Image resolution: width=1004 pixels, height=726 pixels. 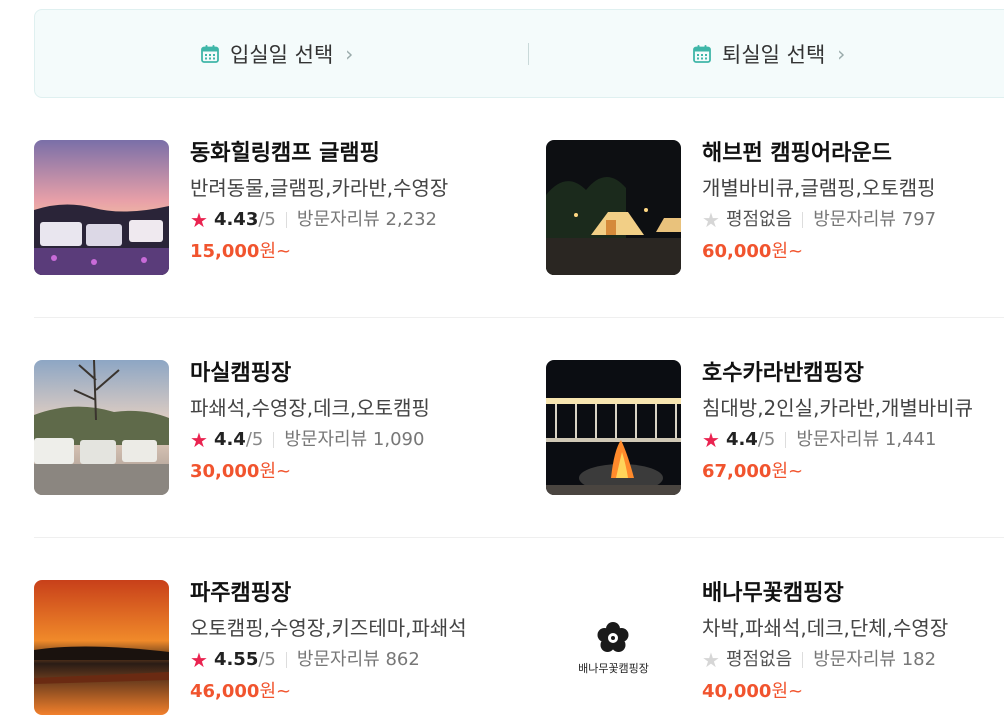 What do you see at coordinates (919, 659) in the screenshot?
I see `review-count: 182` at bounding box center [919, 659].